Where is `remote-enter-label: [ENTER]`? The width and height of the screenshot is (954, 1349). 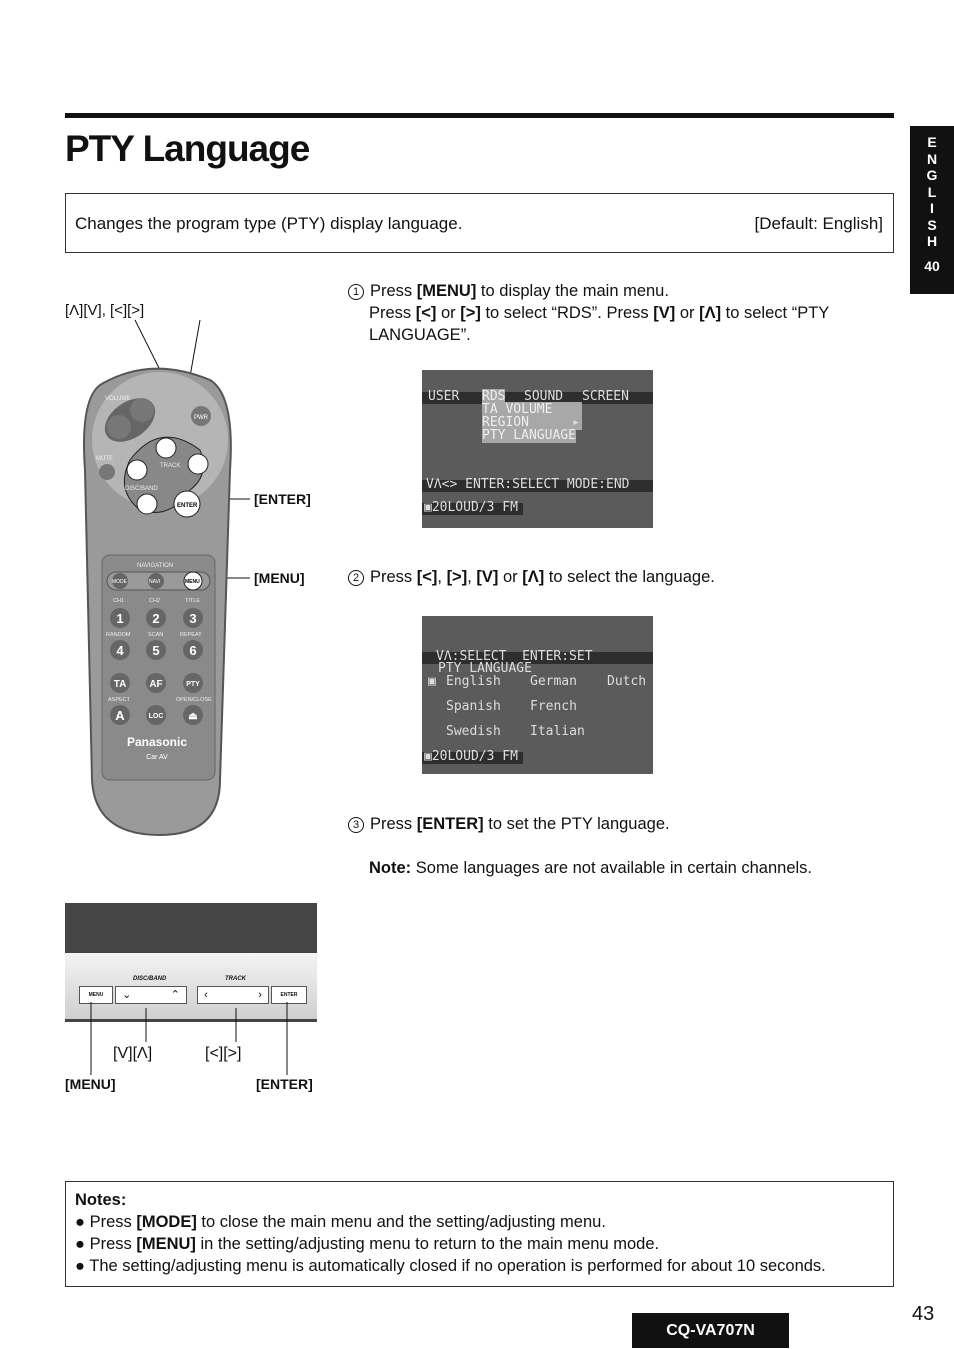
remote-enter-label: [ENTER] is located at coordinates (282, 499).